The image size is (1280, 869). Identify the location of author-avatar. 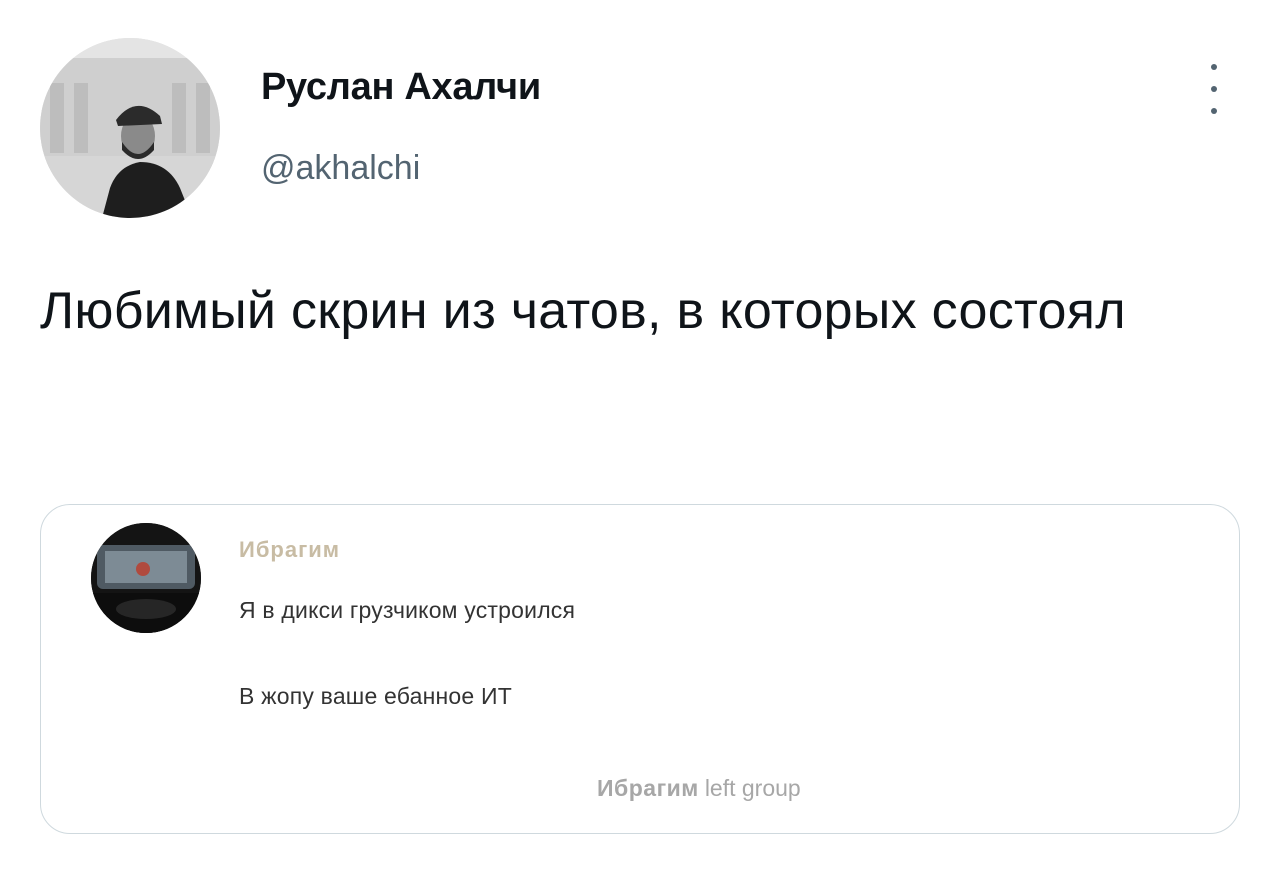
(130, 128).